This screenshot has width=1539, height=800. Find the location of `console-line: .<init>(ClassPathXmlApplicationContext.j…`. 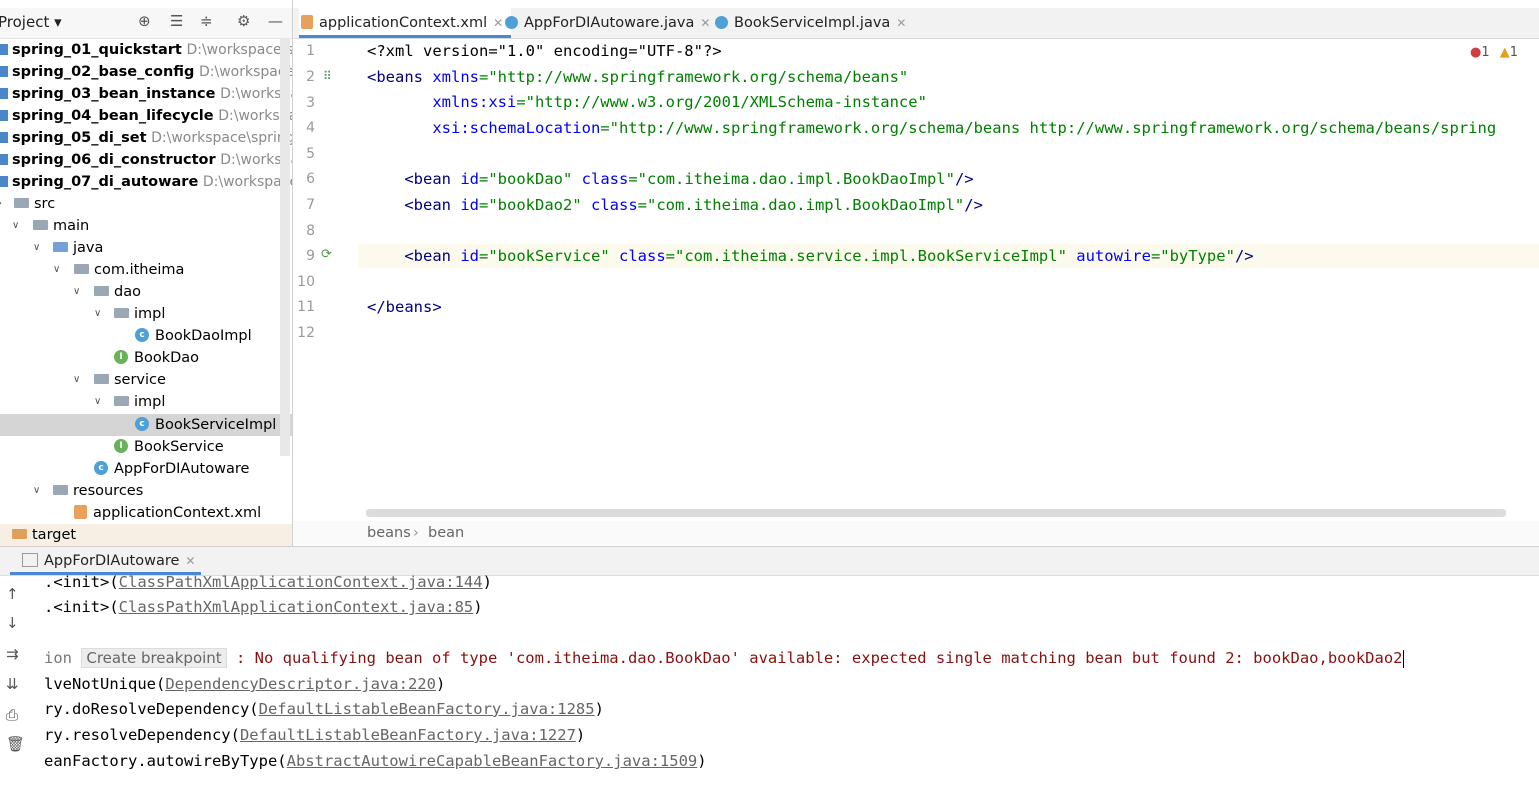

console-line: .<init>(ClassPathXmlApplicationContext.j… is located at coordinates (263, 607).